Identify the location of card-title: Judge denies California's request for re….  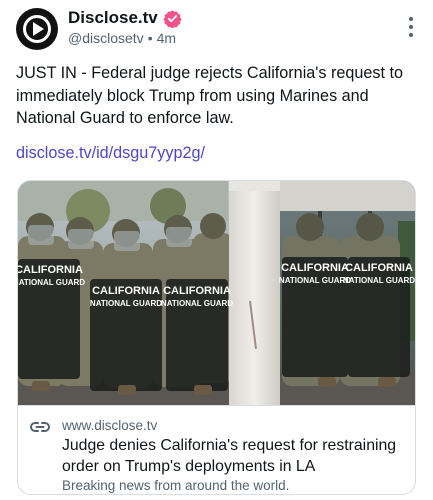
(234, 456).